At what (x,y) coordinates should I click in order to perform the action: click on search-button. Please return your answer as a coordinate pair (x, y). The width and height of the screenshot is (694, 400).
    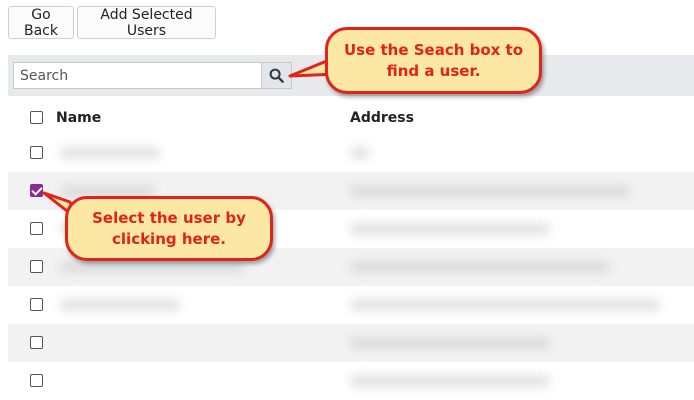
    Looking at the image, I should click on (276, 75).